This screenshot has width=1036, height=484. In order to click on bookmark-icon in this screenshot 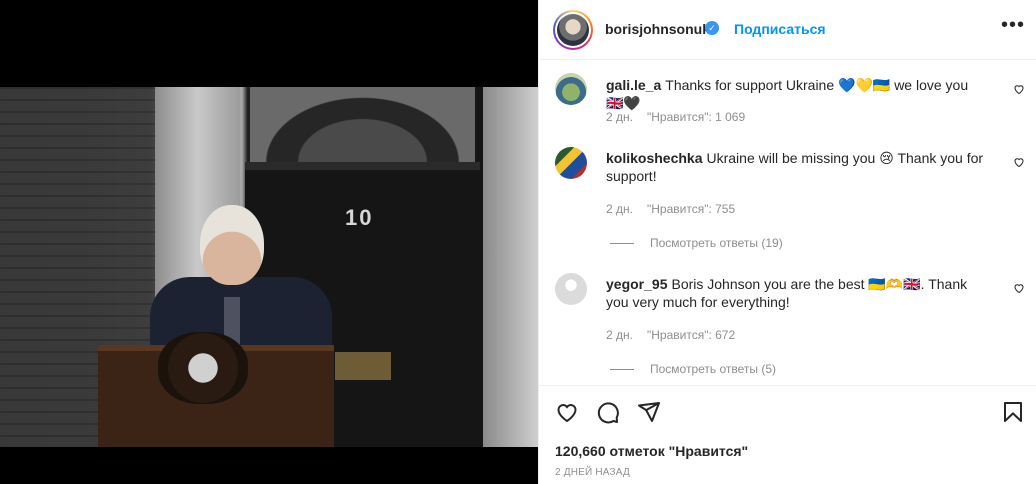, I will do `click(1013, 412)`.